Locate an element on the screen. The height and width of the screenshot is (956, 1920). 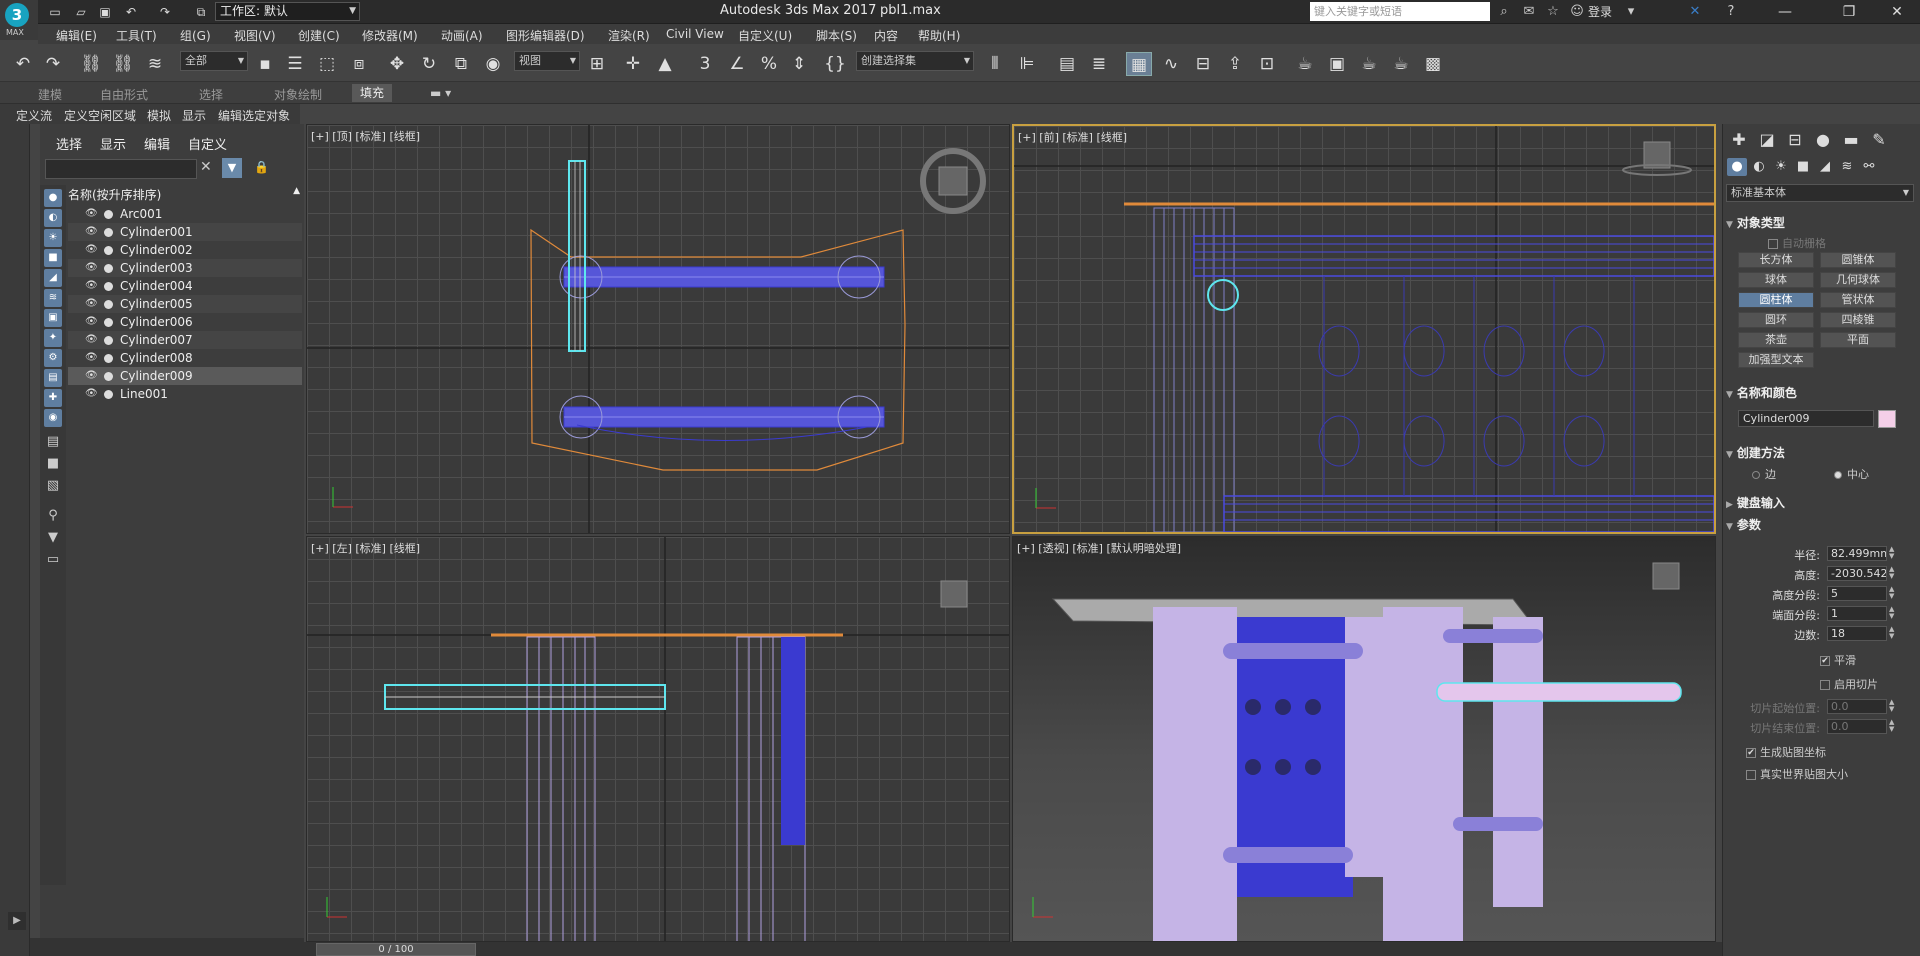
param-field: 5 is located at coordinates (1857, 593).